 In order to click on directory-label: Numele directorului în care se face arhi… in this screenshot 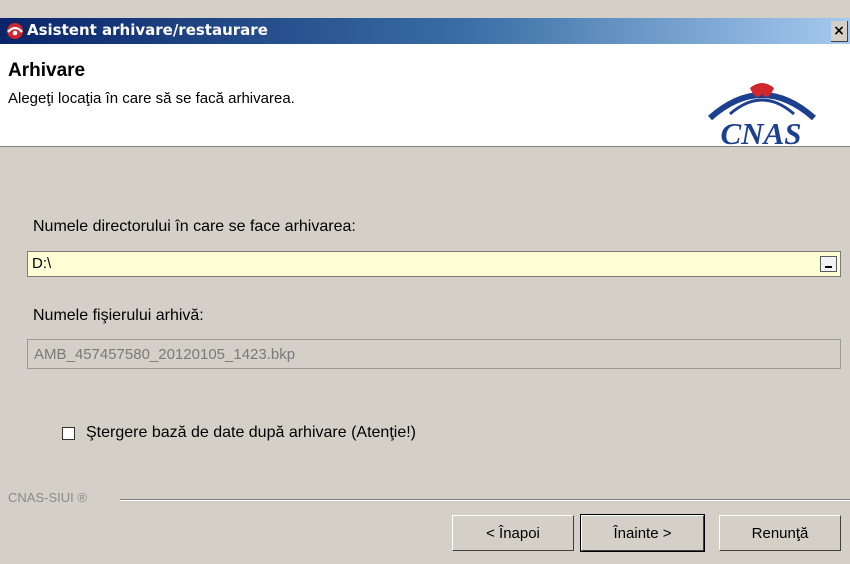, I will do `click(194, 226)`.